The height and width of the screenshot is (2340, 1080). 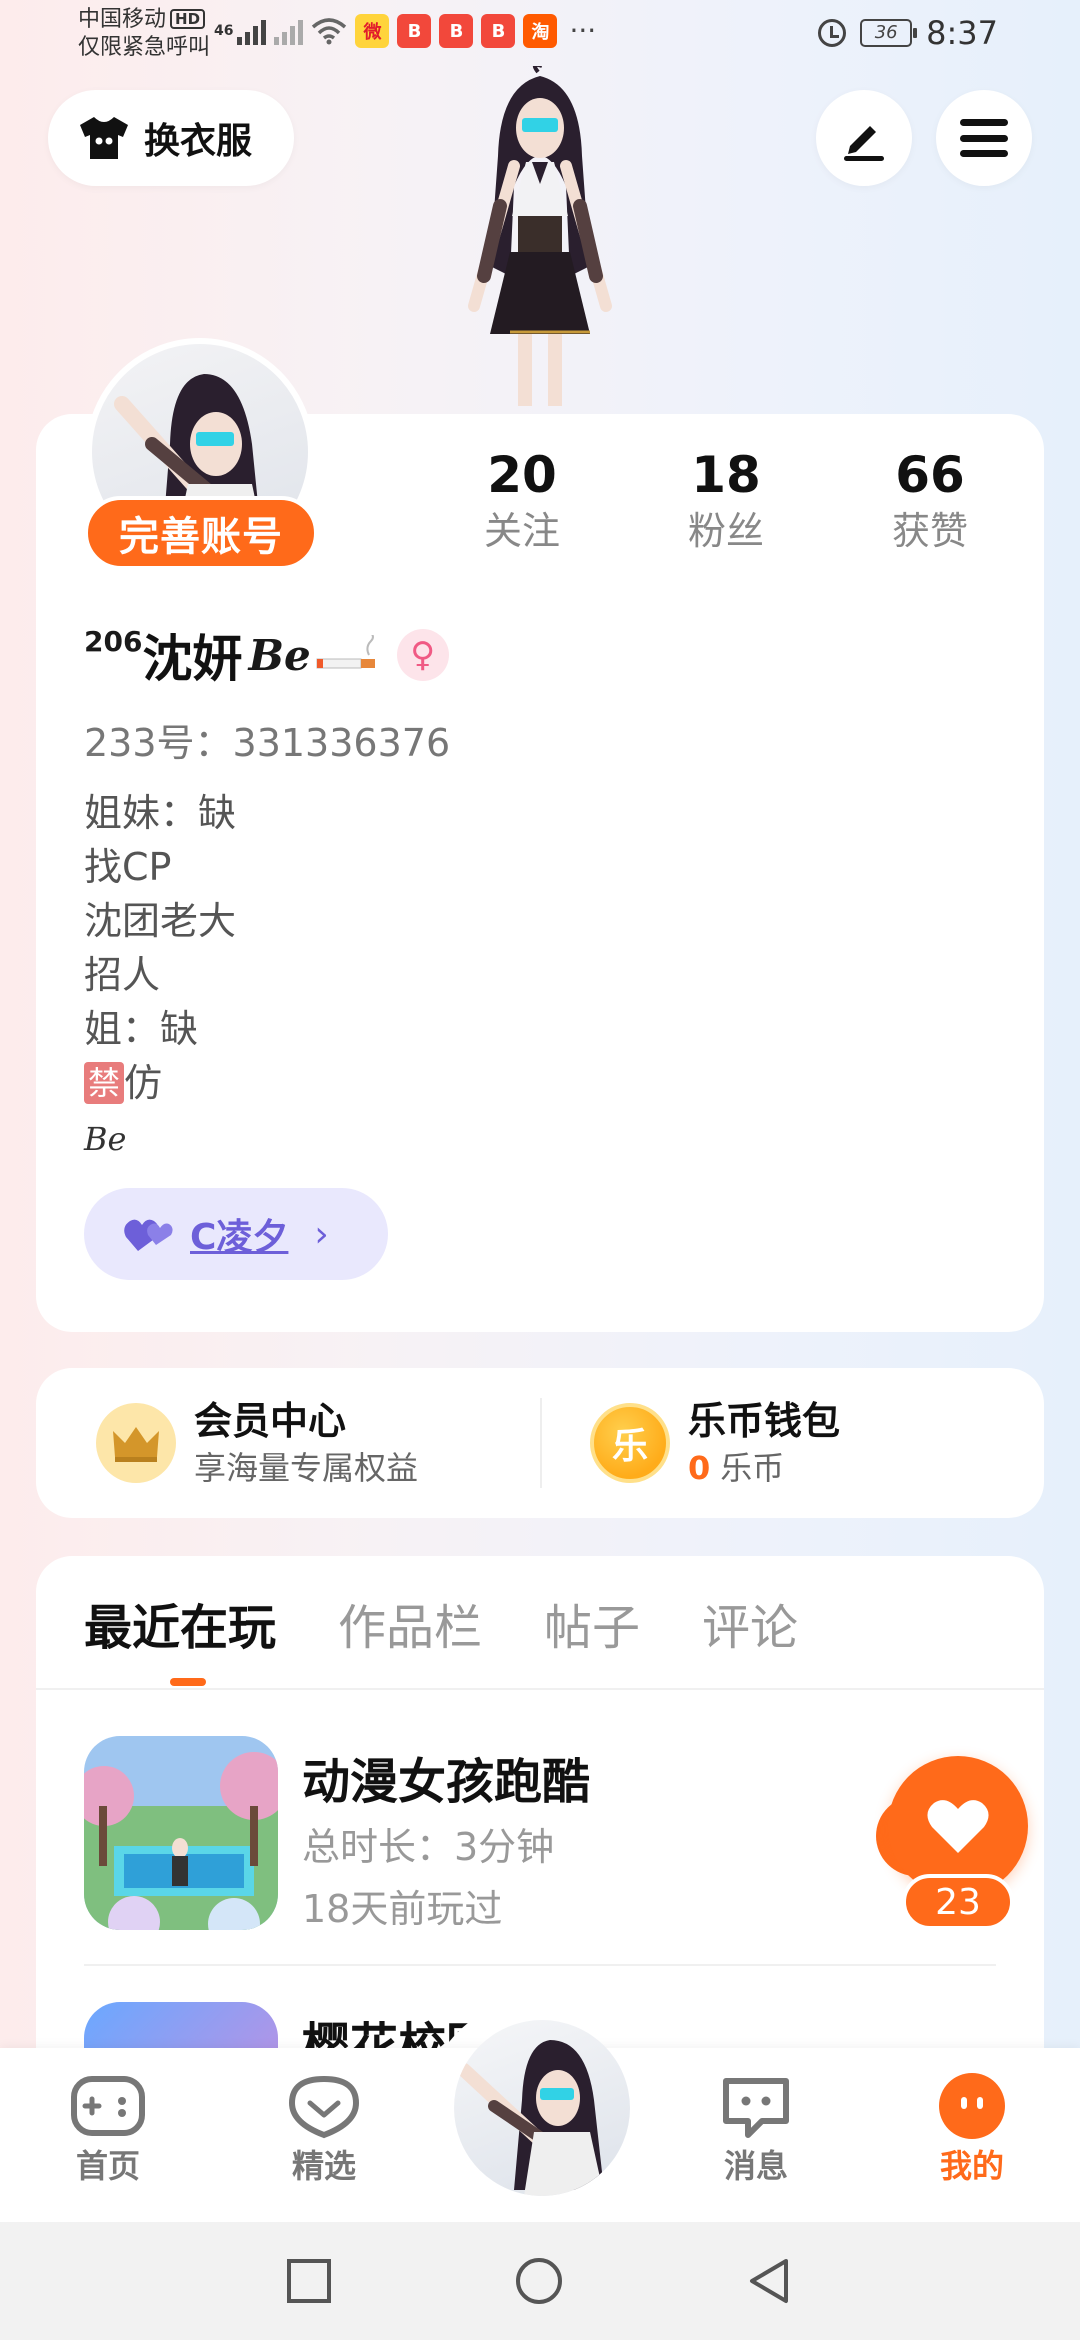 What do you see at coordinates (402, 1909) in the screenshot?
I see `game-last-played: 18天前玩过` at bounding box center [402, 1909].